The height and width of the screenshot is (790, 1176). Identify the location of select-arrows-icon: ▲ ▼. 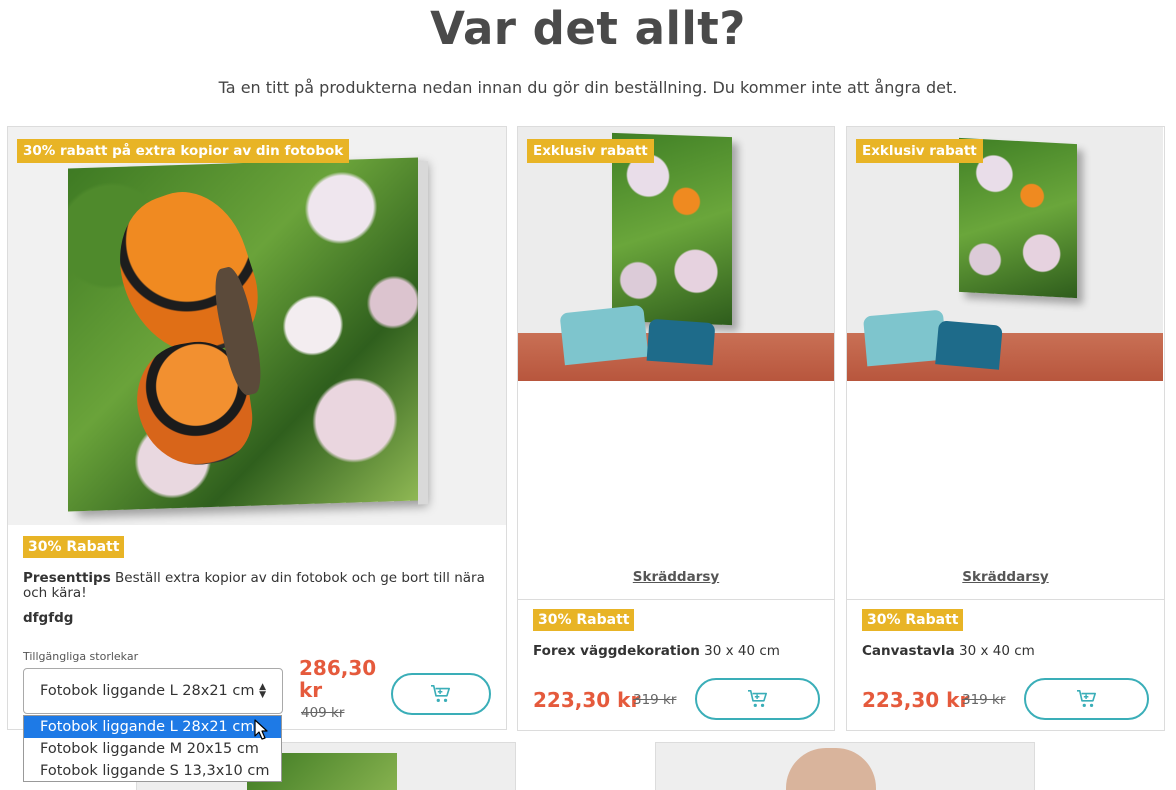
(262, 691).